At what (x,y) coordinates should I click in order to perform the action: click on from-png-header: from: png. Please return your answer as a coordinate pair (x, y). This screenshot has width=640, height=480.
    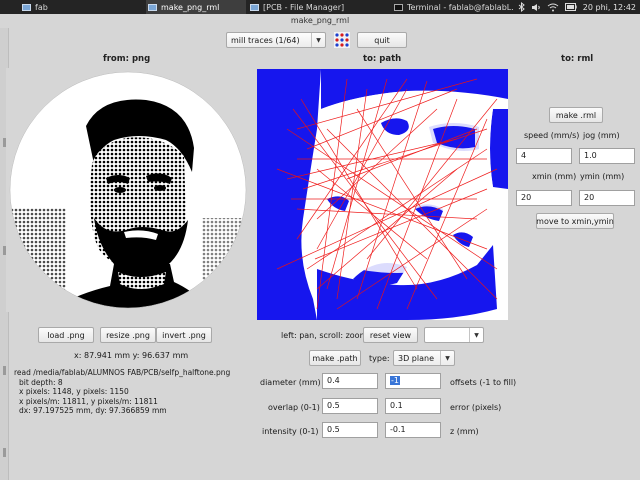
    Looking at the image, I should click on (127, 59).